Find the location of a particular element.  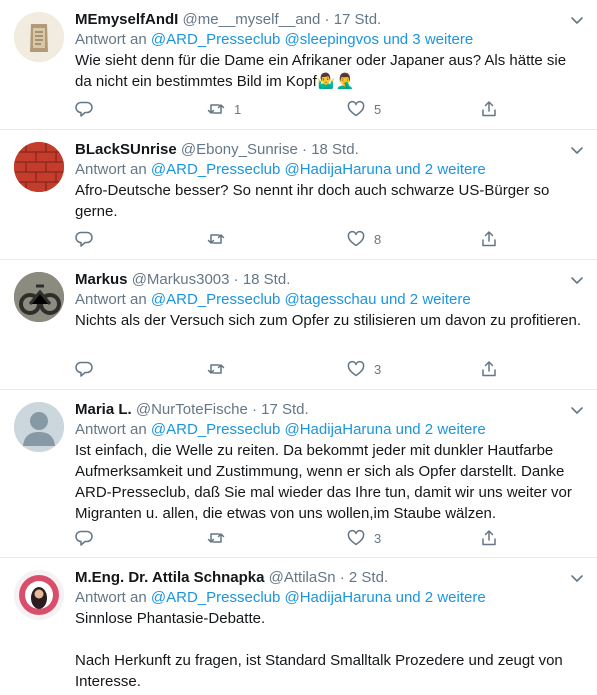

like-count: 8 is located at coordinates (378, 239).